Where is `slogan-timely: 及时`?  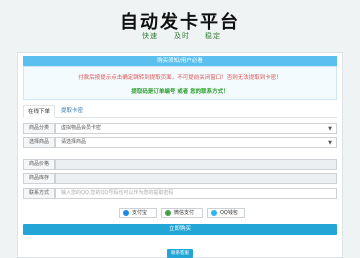
slogan-timely: 及时 is located at coordinates (182, 36).